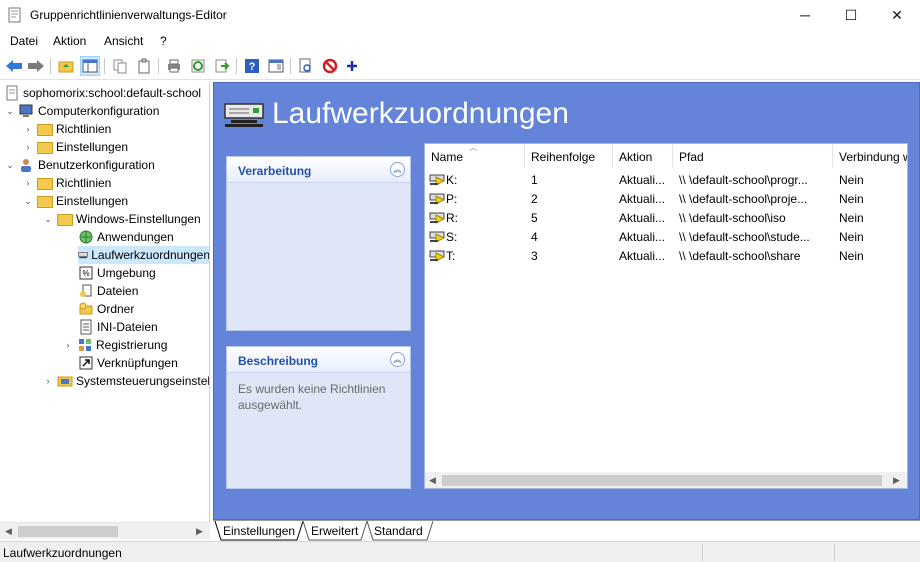  What do you see at coordinates (452, 199) in the screenshot?
I see `cell-name: P:` at bounding box center [452, 199].